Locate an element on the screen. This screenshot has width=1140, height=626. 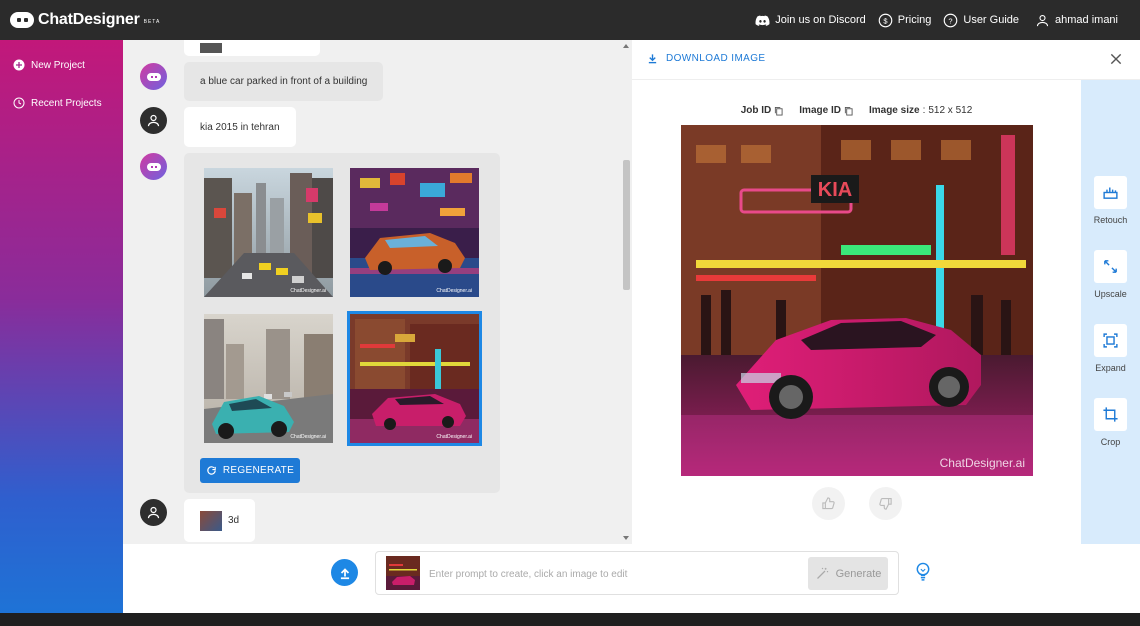
sidebar: New Project Recent Projects is located at coordinates (61, 326).